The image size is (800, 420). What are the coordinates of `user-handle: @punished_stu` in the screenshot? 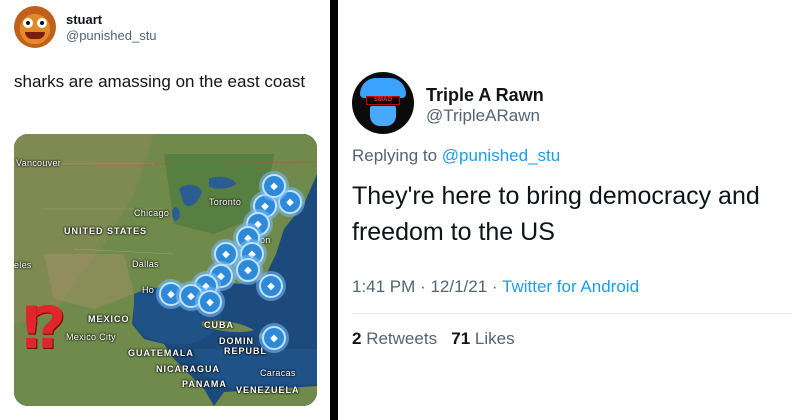 It's located at (111, 35).